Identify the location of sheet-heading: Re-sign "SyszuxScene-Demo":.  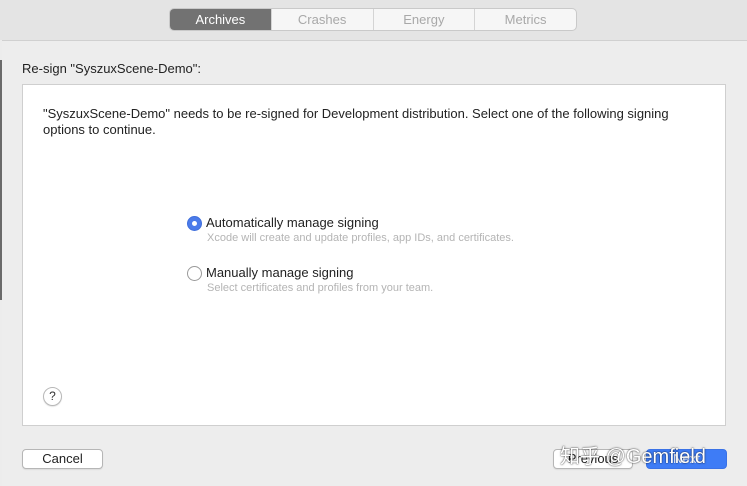
(112, 68).